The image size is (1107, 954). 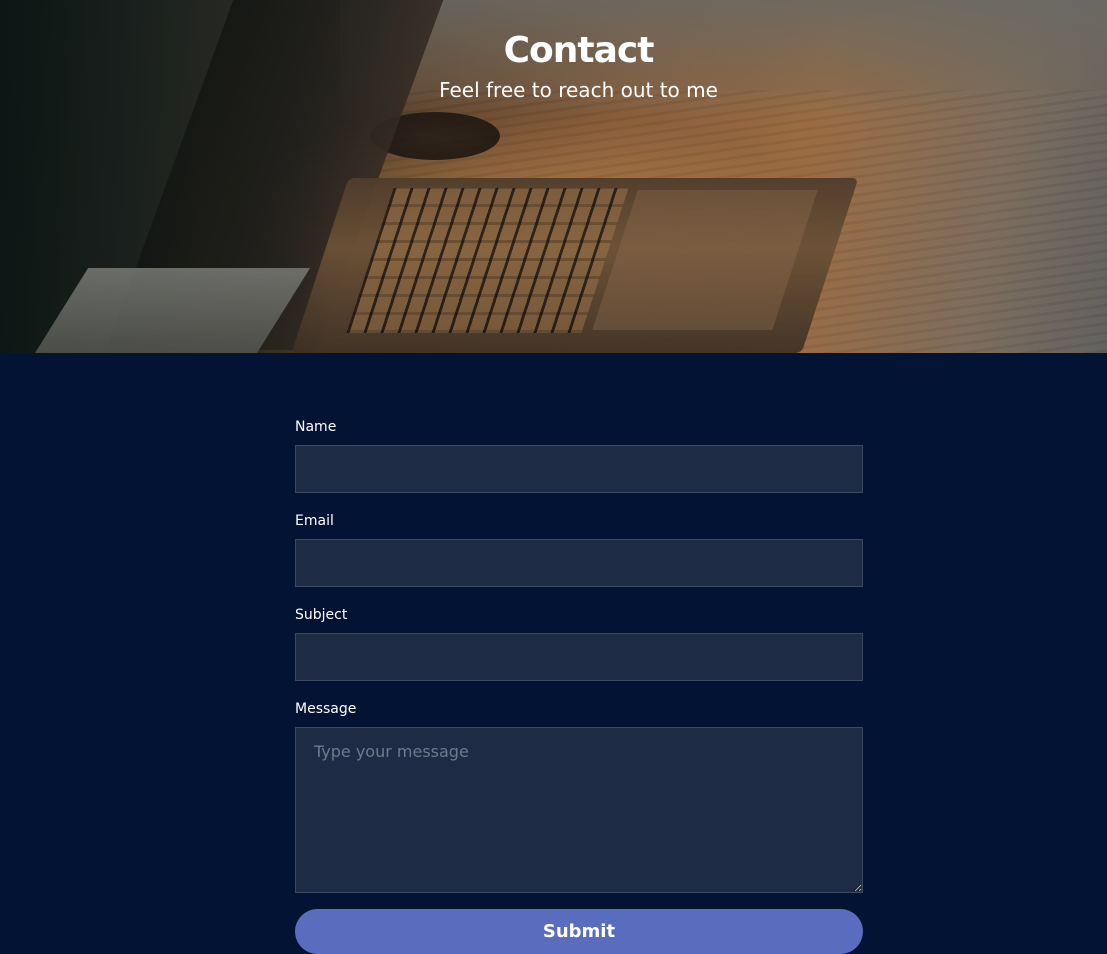 What do you see at coordinates (578, 90) in the screenshot?
I see `page-subtitle: Feel free to reach out to me` at bounding box center [578, 90].